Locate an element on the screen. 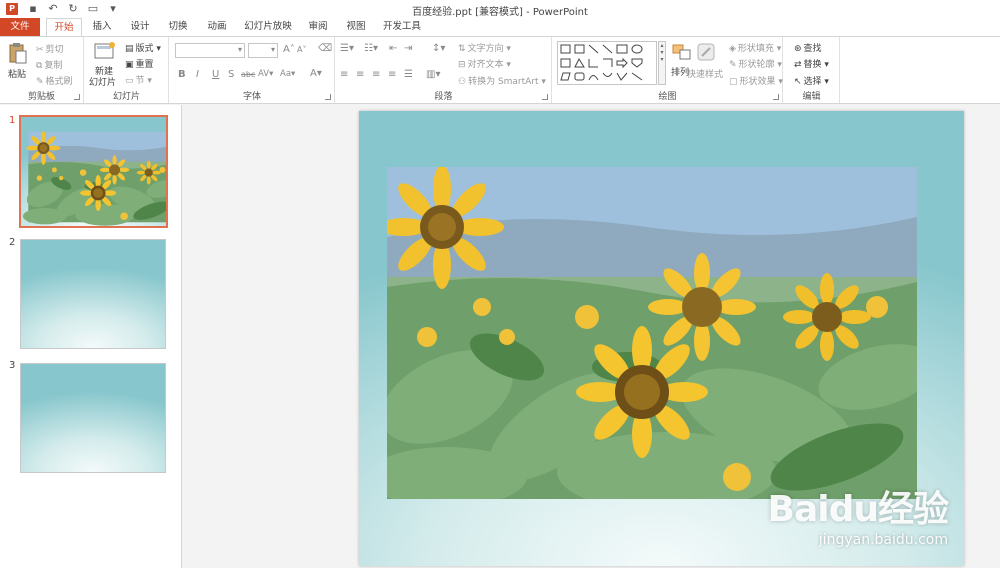  tab-slideshow: 幻灯片放映 is located at coordinates (268, 27).